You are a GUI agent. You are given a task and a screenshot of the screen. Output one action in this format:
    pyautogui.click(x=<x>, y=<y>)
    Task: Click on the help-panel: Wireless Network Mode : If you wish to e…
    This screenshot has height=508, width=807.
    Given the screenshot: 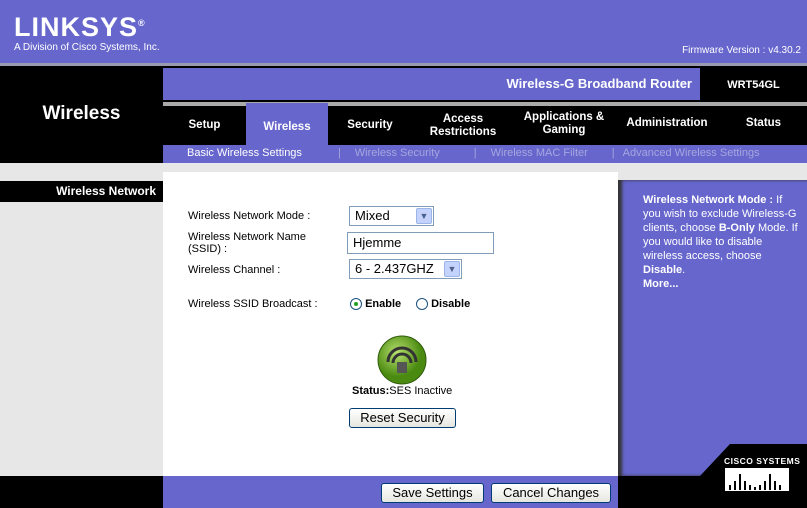 What is the action you would take?
    pyautogui.click(x=712, y=328)
    